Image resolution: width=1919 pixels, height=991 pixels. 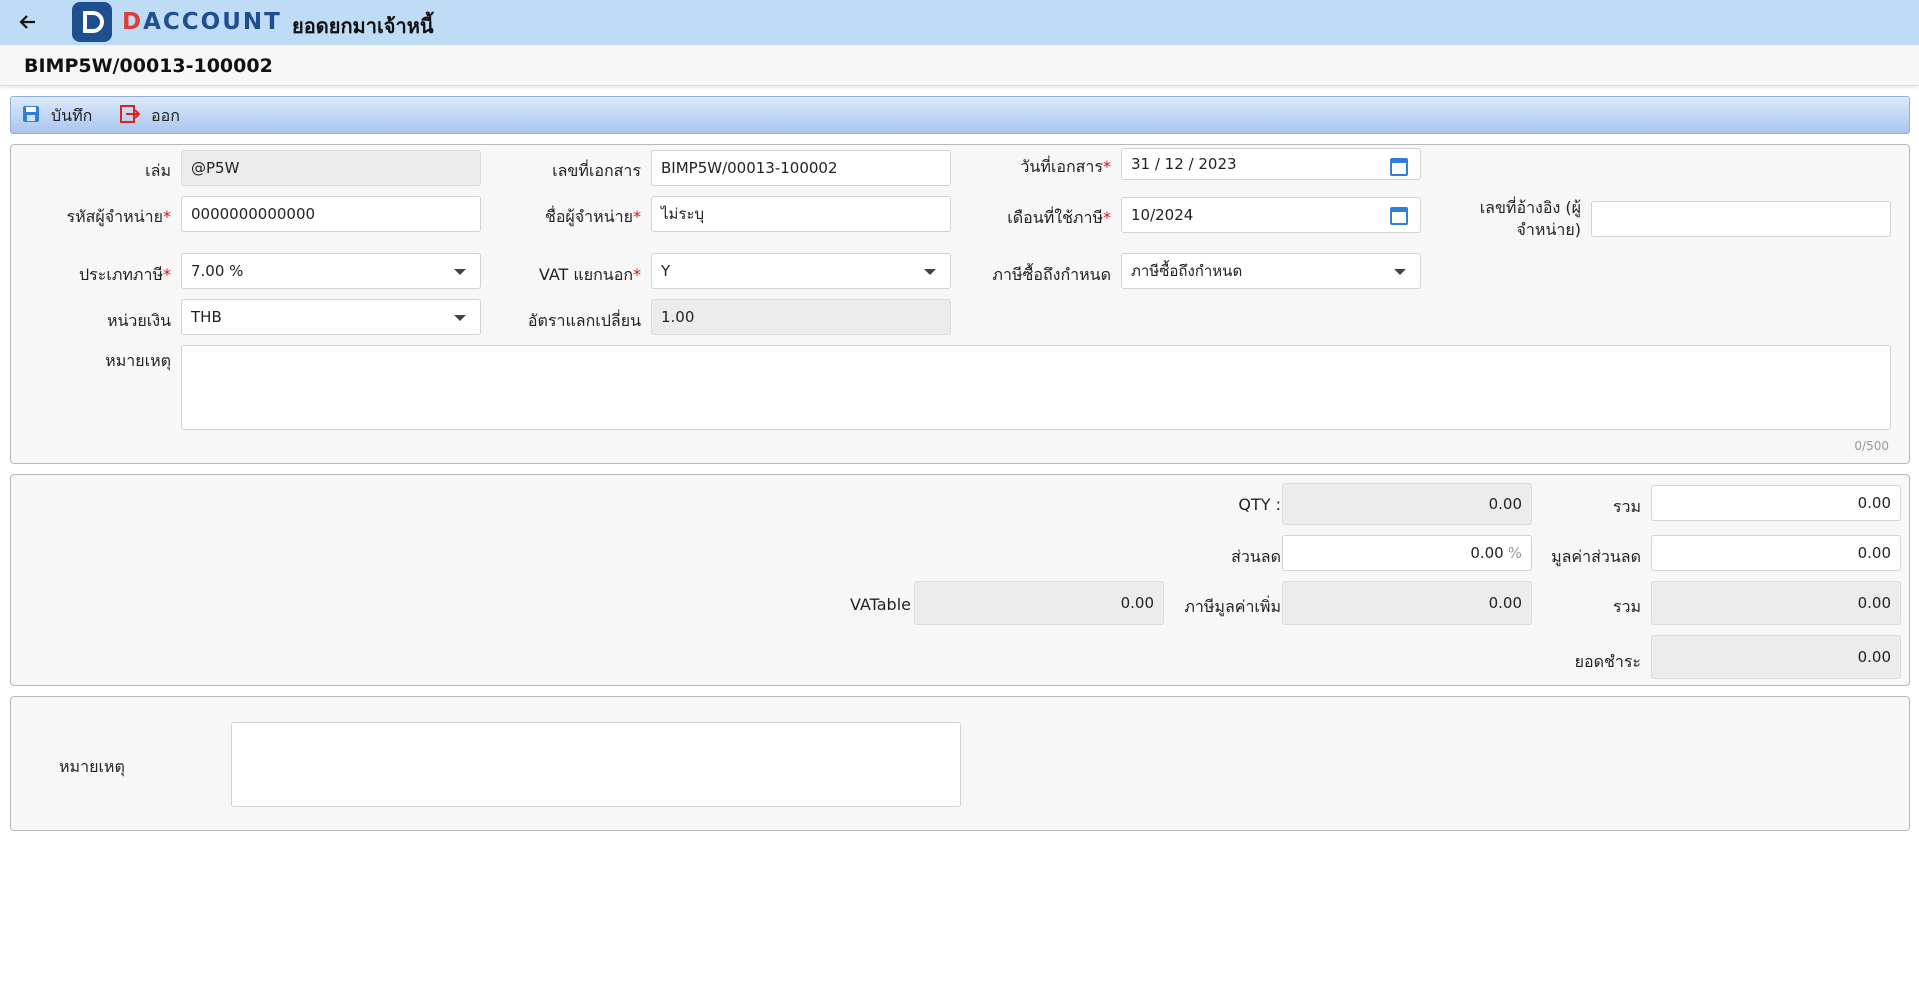 I want to click on vat-separate-label: VAT แยกนอก*, so click(x=589, y=274).